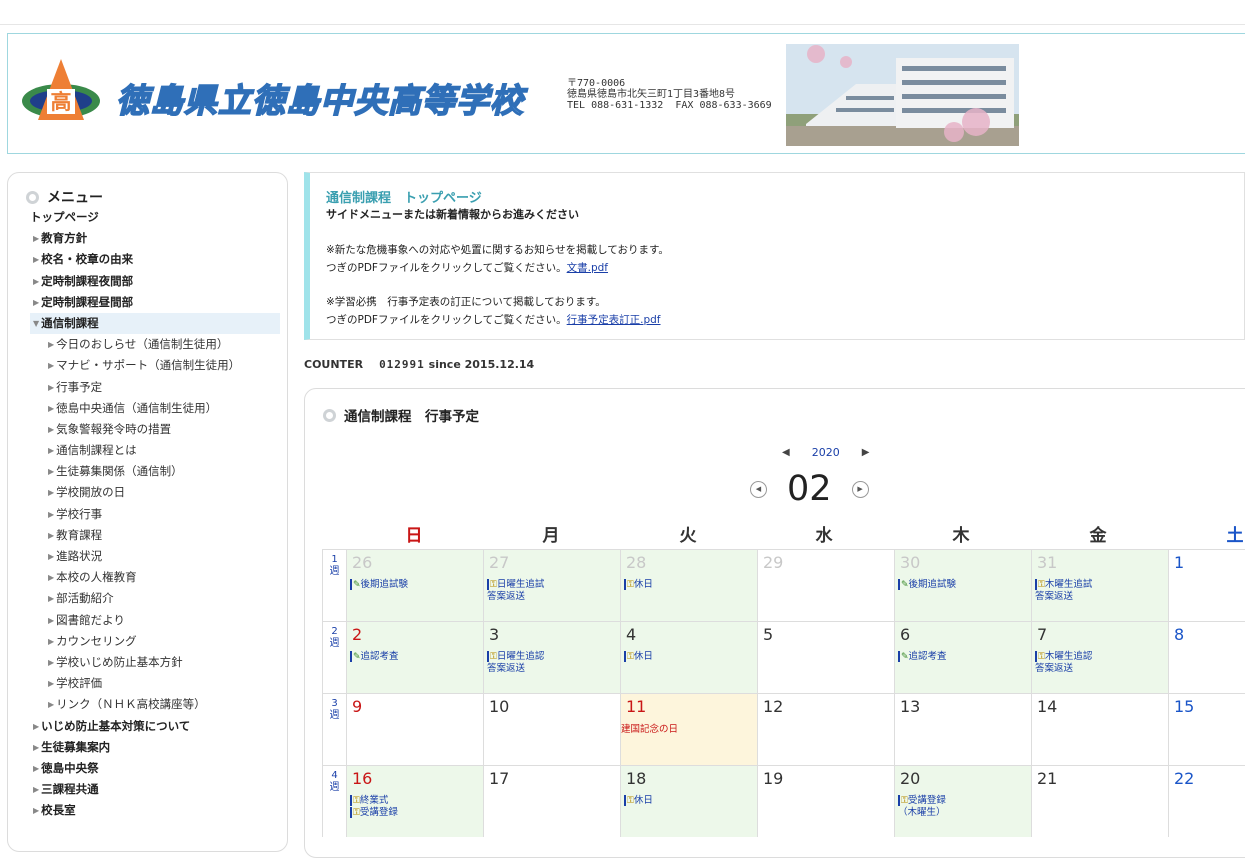 This screenshot has height=858, width=1245. I want to click on calendar-event: （木曜生）, so click(964, 813).